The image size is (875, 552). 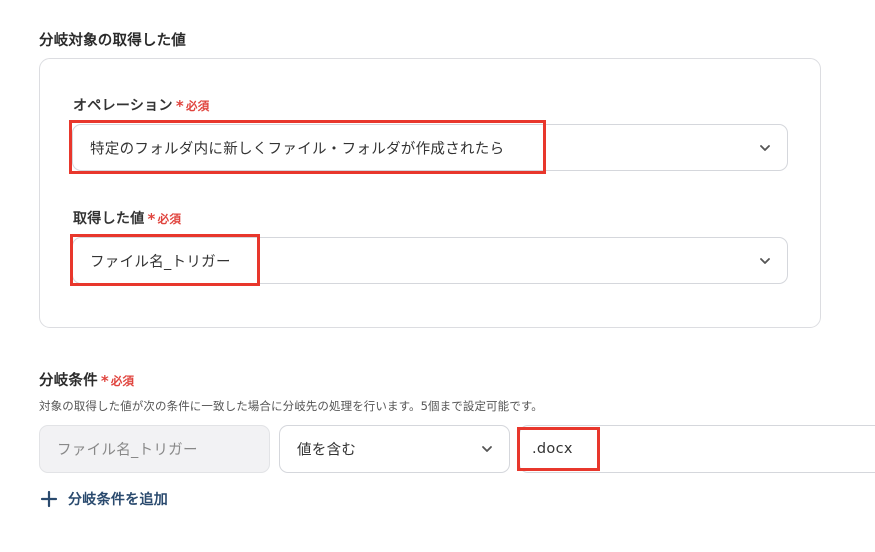 I want to click on highlight-box-operation, so click(x=307, y=147).